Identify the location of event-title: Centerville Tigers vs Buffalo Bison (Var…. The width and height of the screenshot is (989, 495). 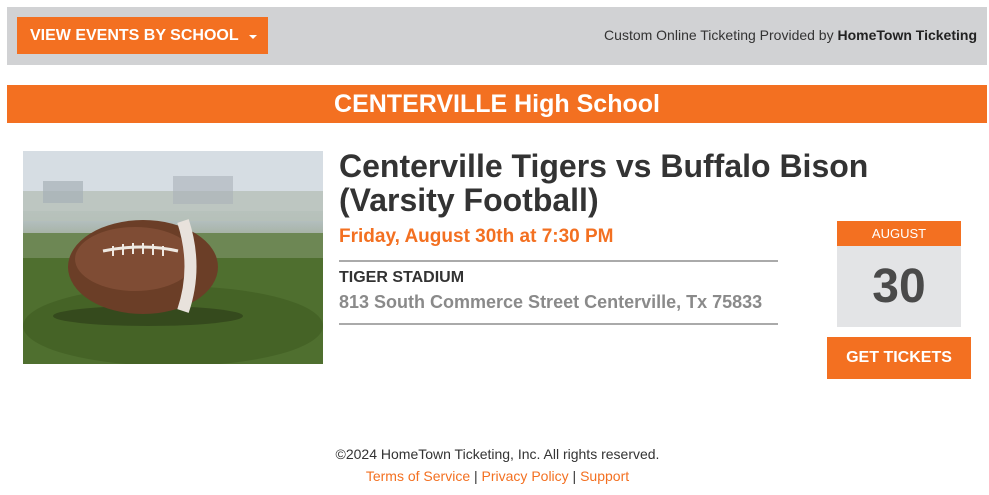
(604, 183).